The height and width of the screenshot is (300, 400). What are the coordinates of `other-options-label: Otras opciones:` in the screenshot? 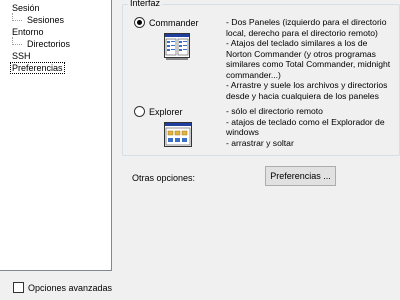 It's located at (164, 178).